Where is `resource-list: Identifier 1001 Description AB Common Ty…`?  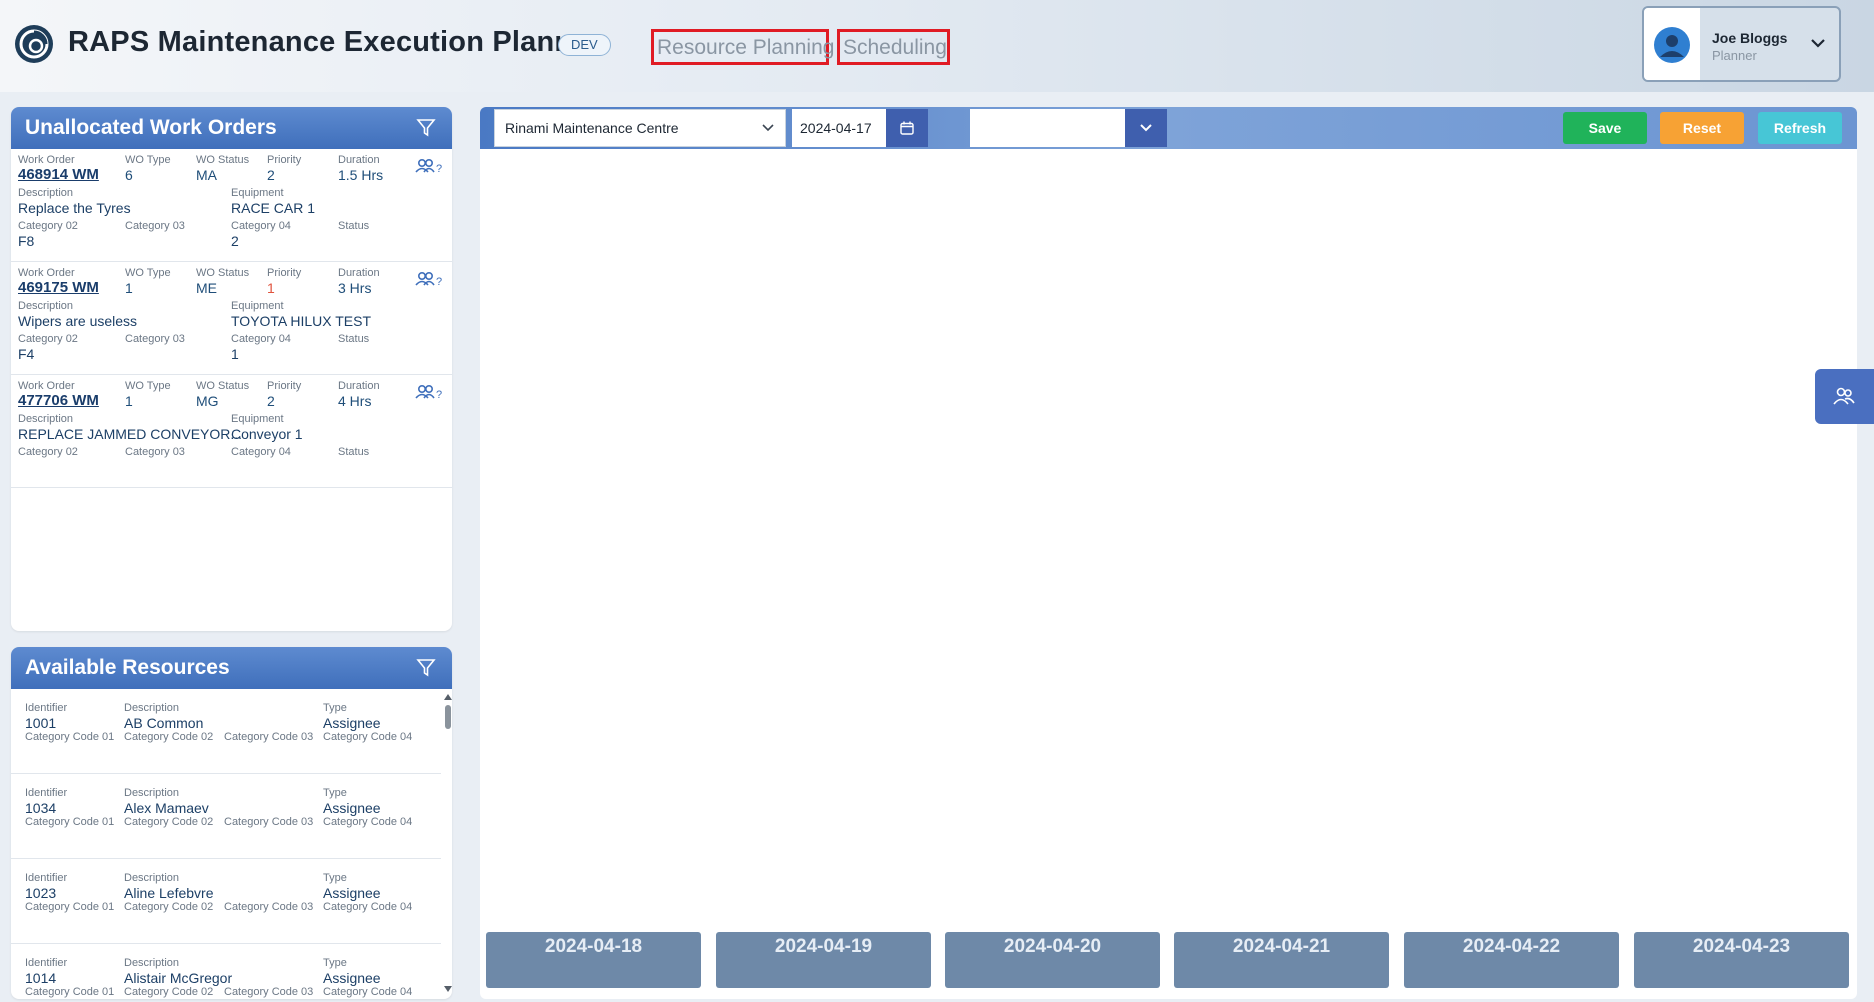
resource-list: Identifier 1001 Description AB Common Ty… is located at coordinates (226, 844).